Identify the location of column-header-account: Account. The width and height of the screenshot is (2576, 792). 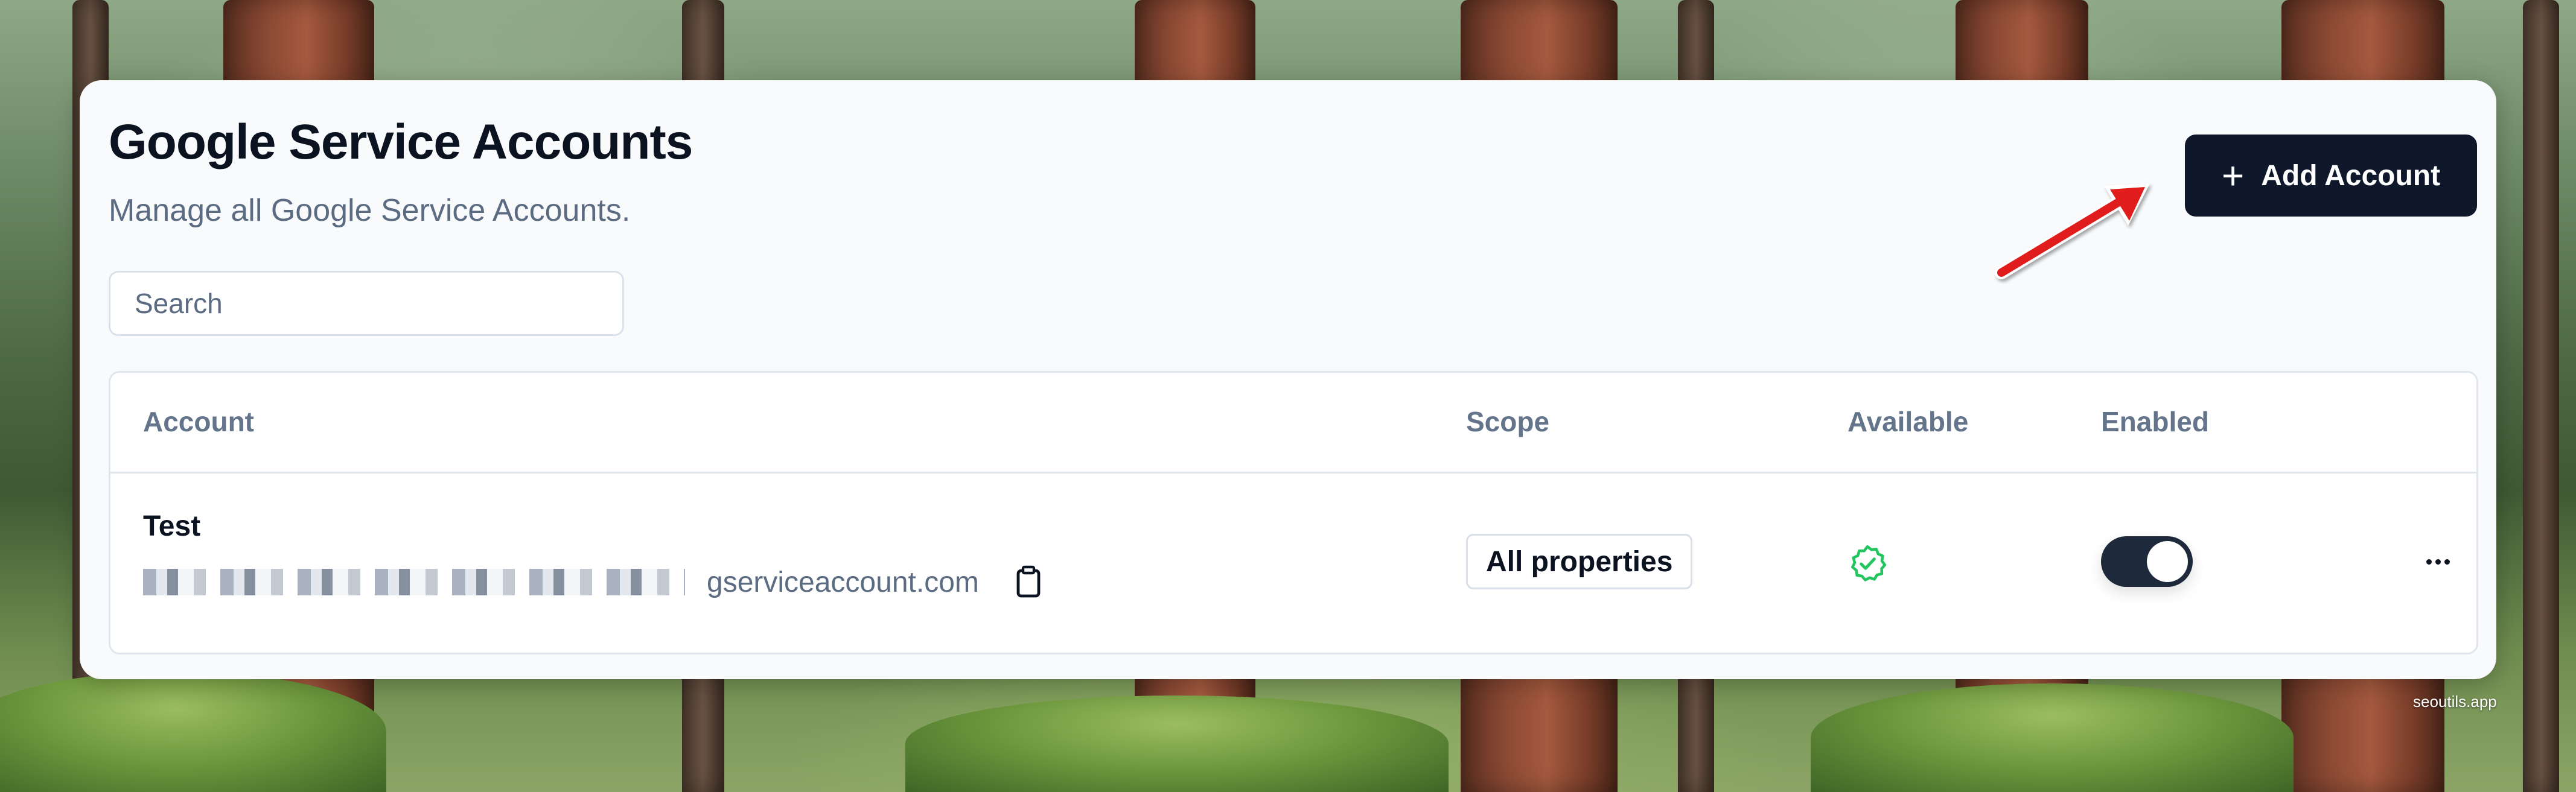
(198, 422).